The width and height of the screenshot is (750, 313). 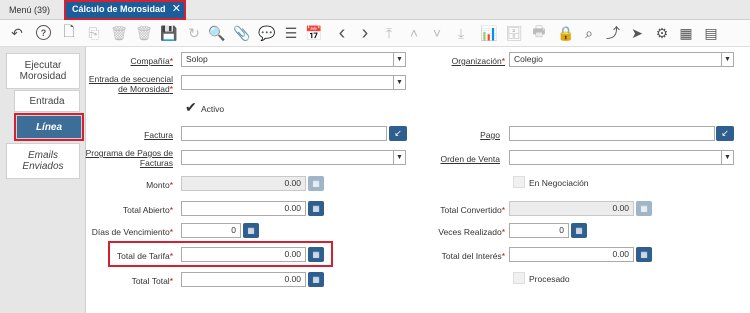 I want to click on total-abierto-label: Total Abierto*, so click(x=147, y=210).